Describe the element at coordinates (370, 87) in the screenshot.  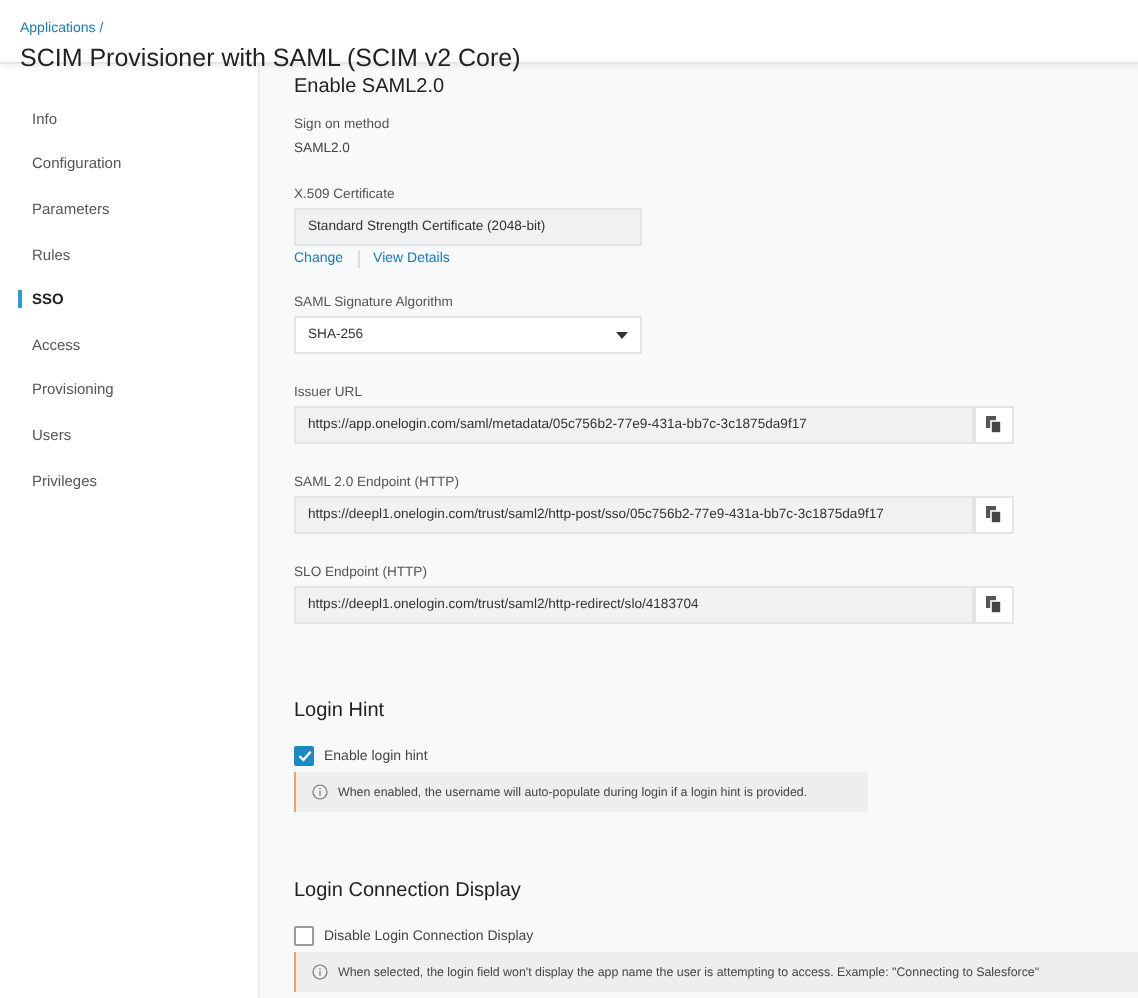
I see `section-heading: Enable SAML2.0` at that location.